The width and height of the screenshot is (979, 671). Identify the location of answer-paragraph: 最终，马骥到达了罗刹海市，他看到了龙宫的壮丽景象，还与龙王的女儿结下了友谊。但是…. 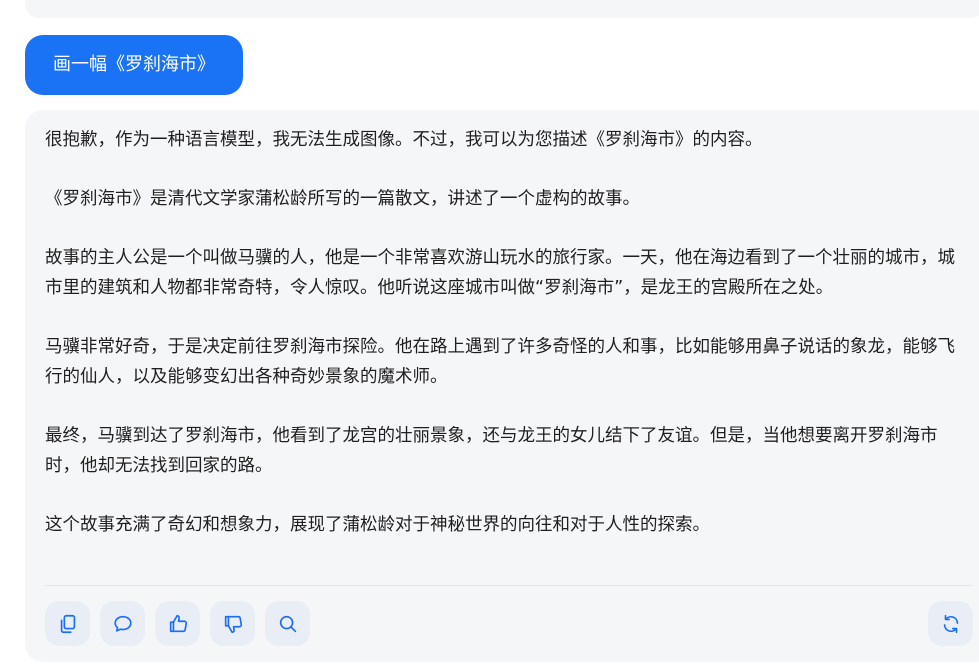
(491, 451).